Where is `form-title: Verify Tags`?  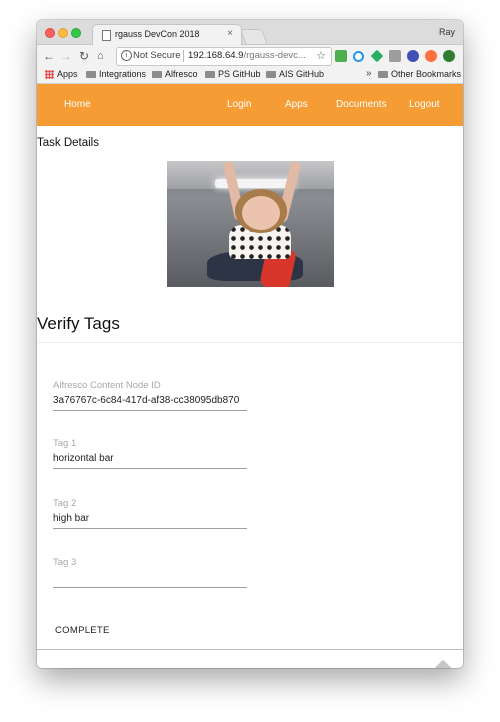 form-title: Verify Tags is located at coordinates (78, 323).